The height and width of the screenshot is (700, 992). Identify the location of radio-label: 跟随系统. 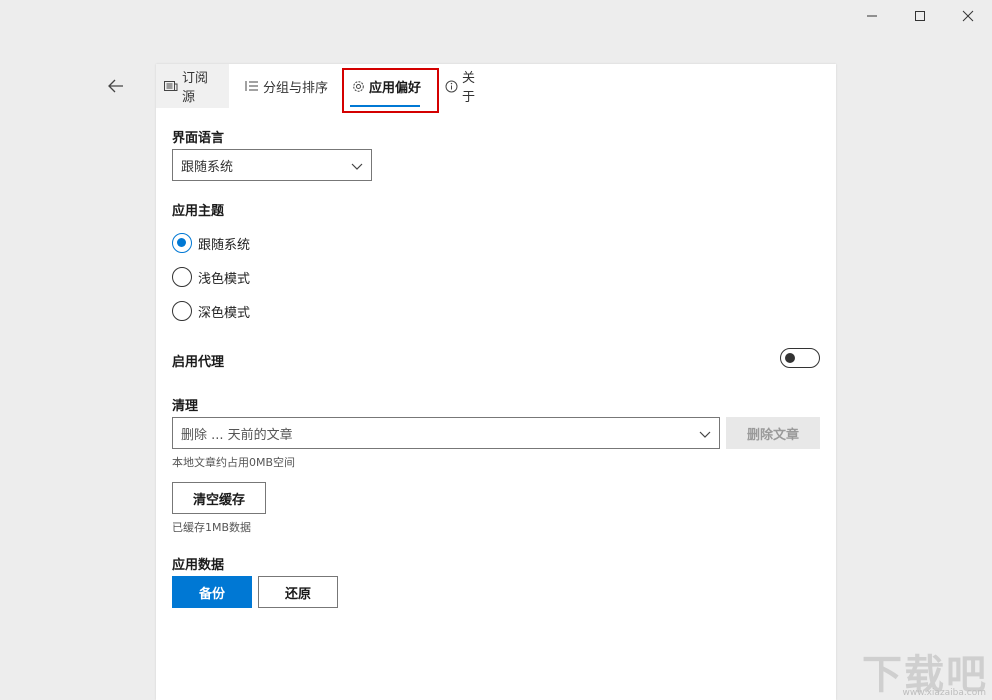
(224, 245).